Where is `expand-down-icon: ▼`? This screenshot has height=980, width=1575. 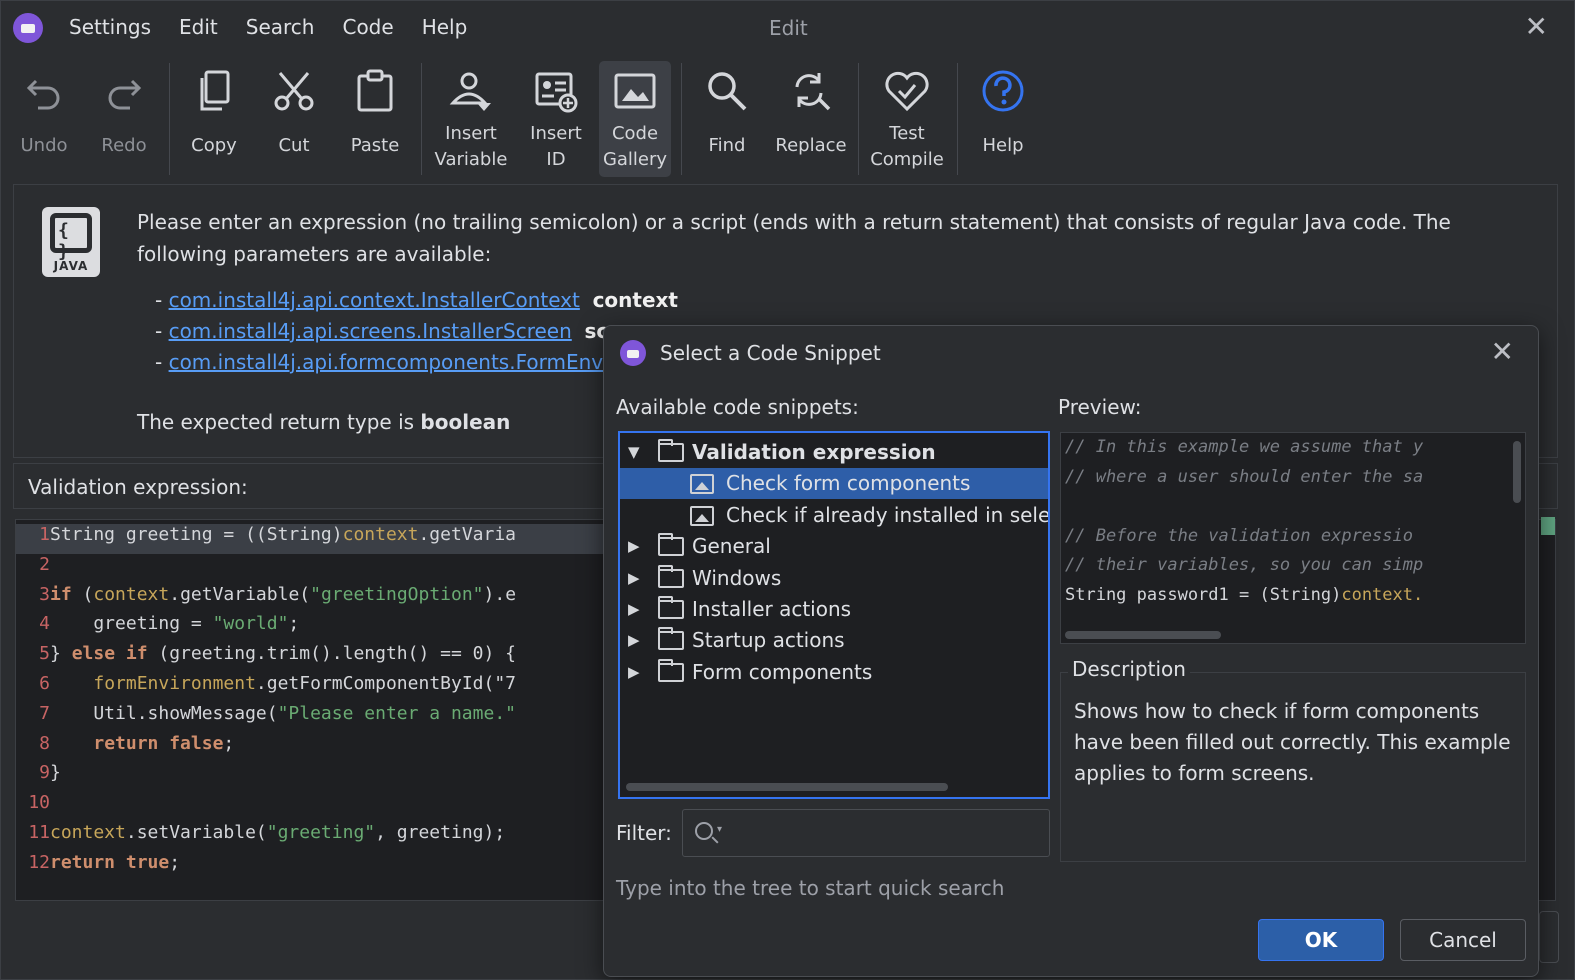
expand-down-icon: ▼ is located at coordinates (637, 452).